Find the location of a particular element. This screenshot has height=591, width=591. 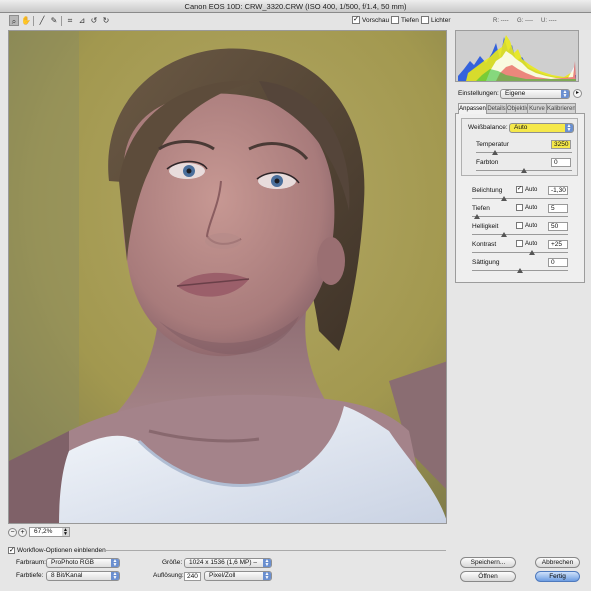

exposure-auto-checkbox: ✓ Auto is located at coordinates (526, 190).